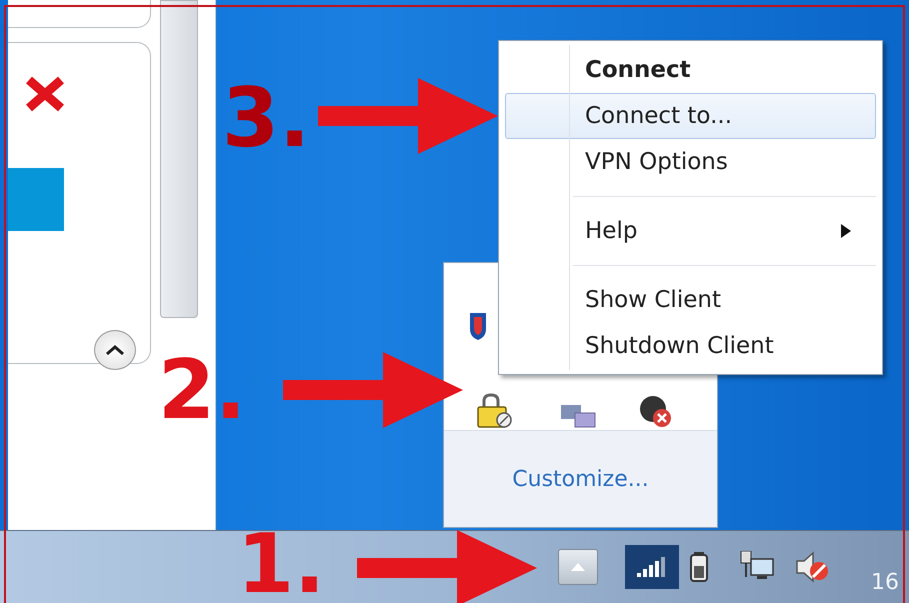  Describe the element at coordinates (690, 70) in the screenshot. I see `menu-item: Connect` at that location.